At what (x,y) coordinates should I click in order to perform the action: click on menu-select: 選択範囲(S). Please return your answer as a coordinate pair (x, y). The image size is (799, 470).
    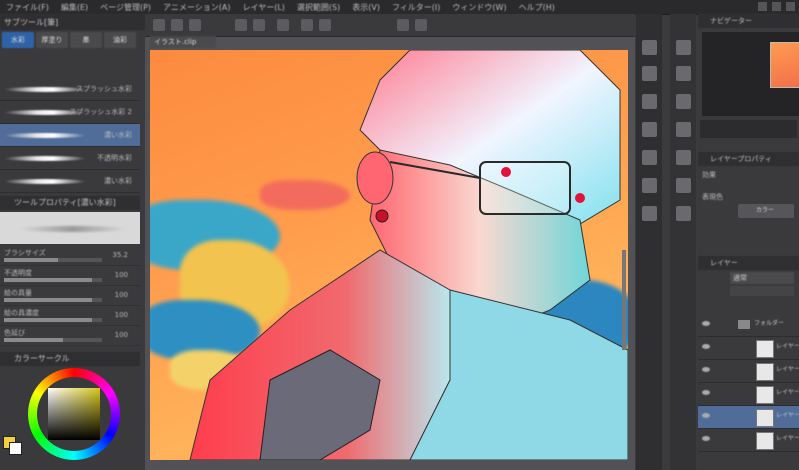
    Looking at the image, I should click on (318, 7).